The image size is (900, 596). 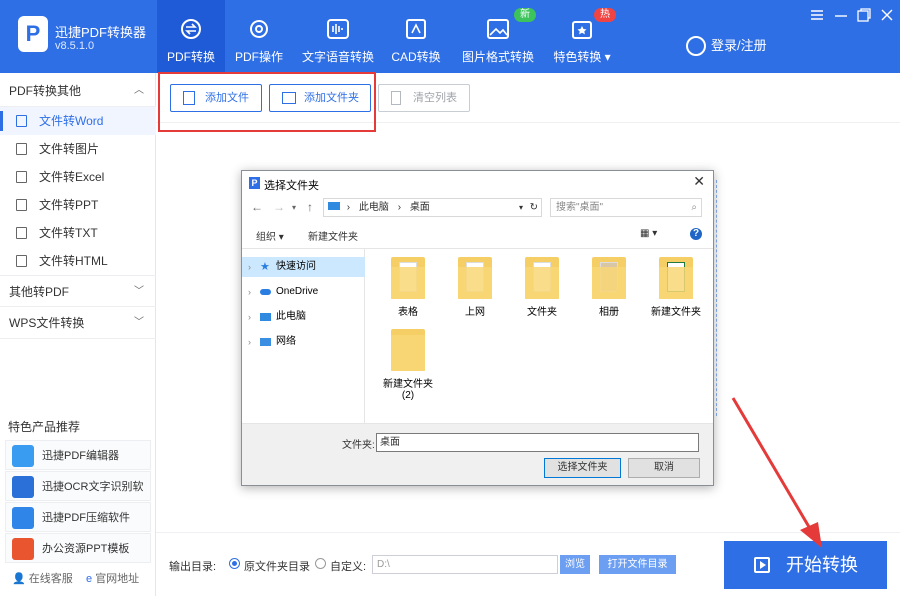 I want to click on custom-dir-label: 自定义:, so click(x=348, y=567).